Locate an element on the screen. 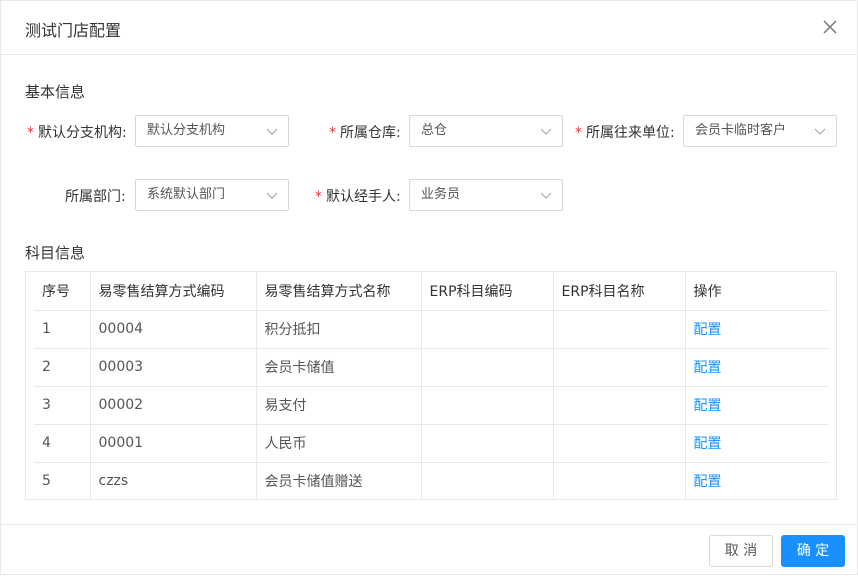  col-header-action: 操作 is located at coordinates (756, 291).